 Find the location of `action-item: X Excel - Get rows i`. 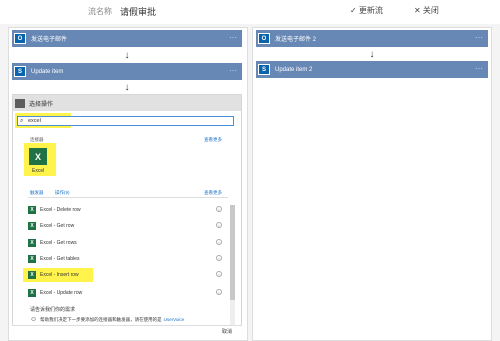

action-item: X Excel - Get rows i is located at coordinates (128, 243).